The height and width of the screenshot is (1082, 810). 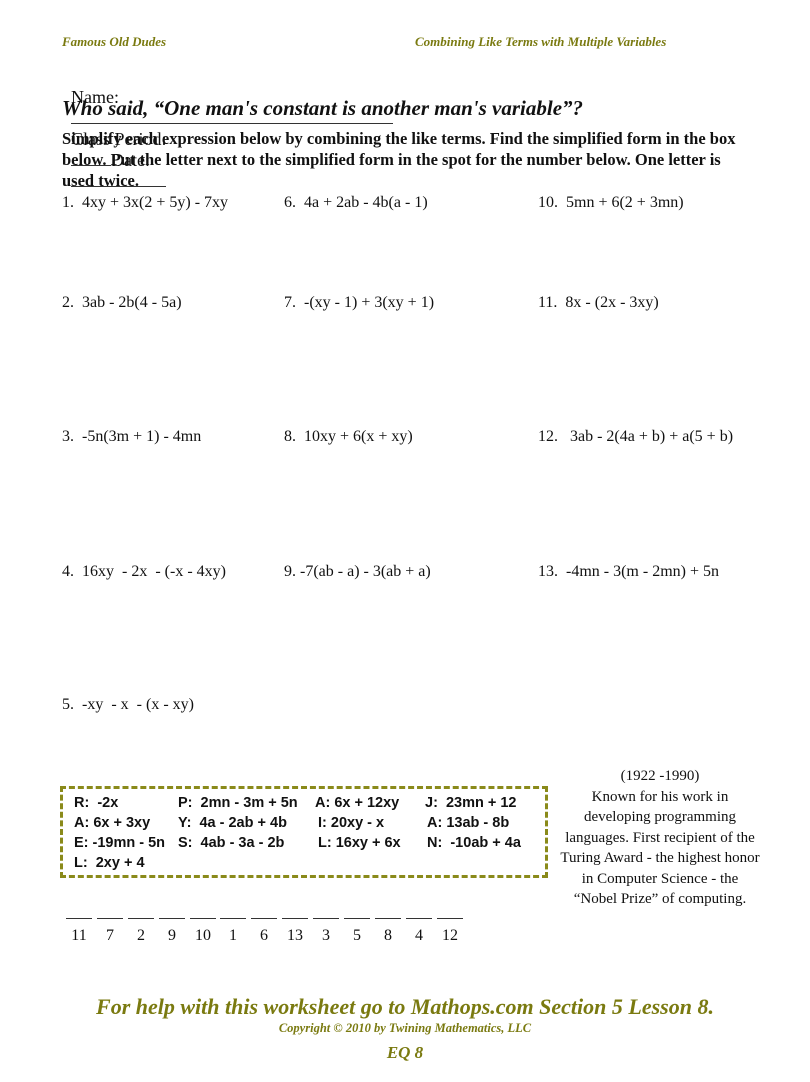 I want to click on answer-key-item: R: -2x, so click(x=96, y=803).